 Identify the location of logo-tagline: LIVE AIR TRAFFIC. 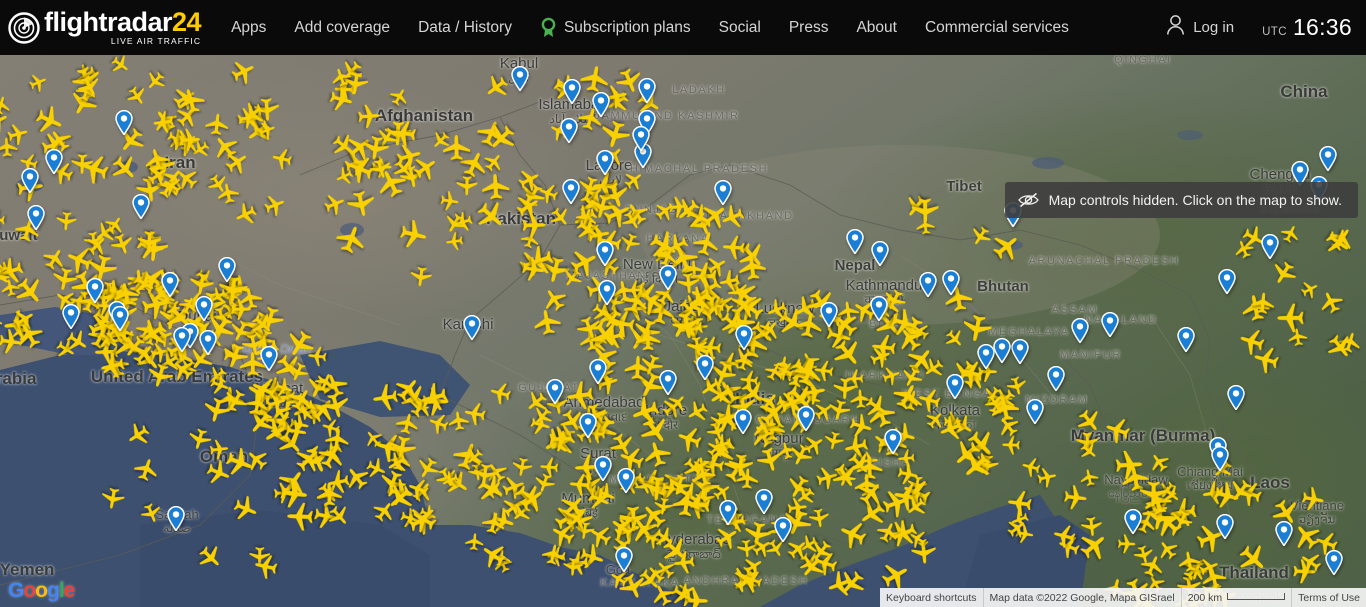
(156, 41).